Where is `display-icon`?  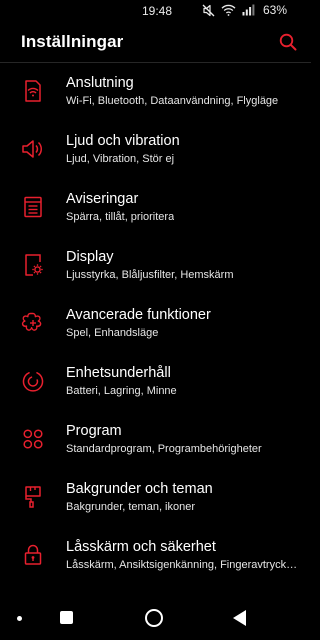
display-icon is located at coordinates (33, 265).